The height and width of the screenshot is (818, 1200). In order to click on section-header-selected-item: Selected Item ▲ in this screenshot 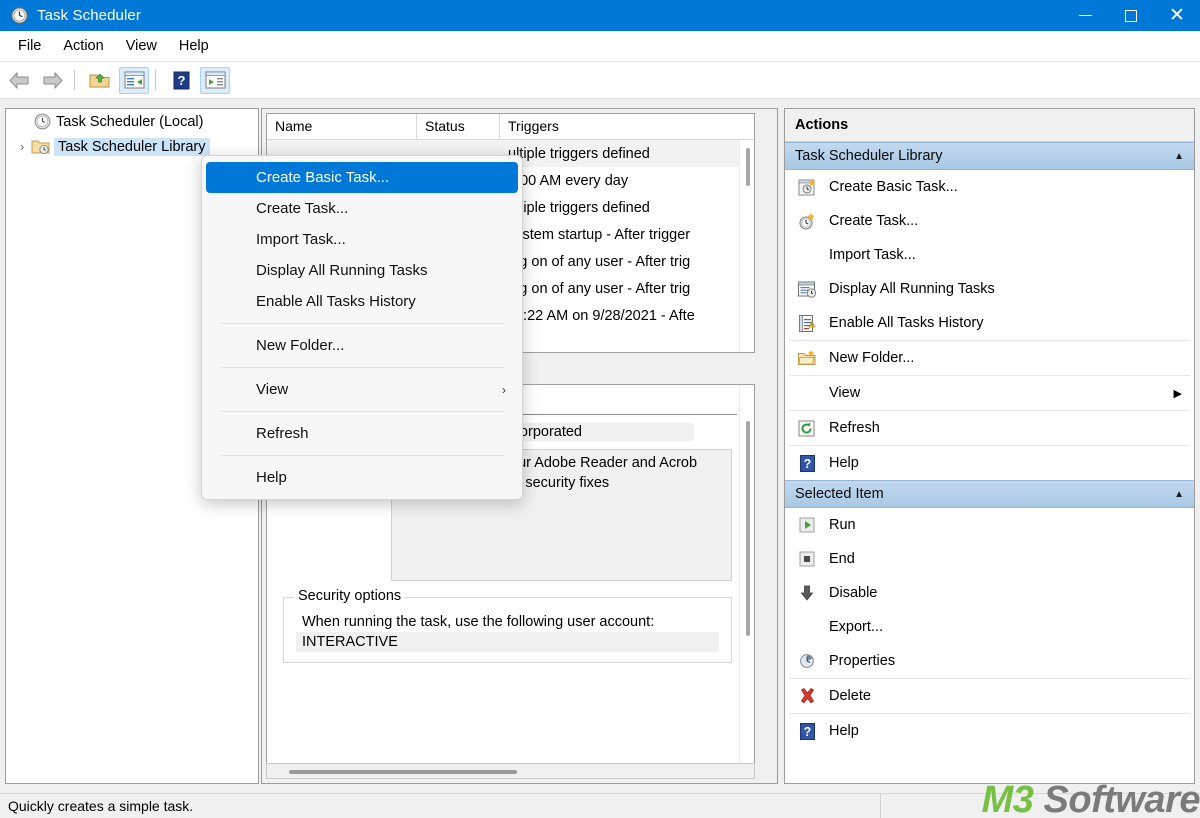, I will do `click(989, 494)`.